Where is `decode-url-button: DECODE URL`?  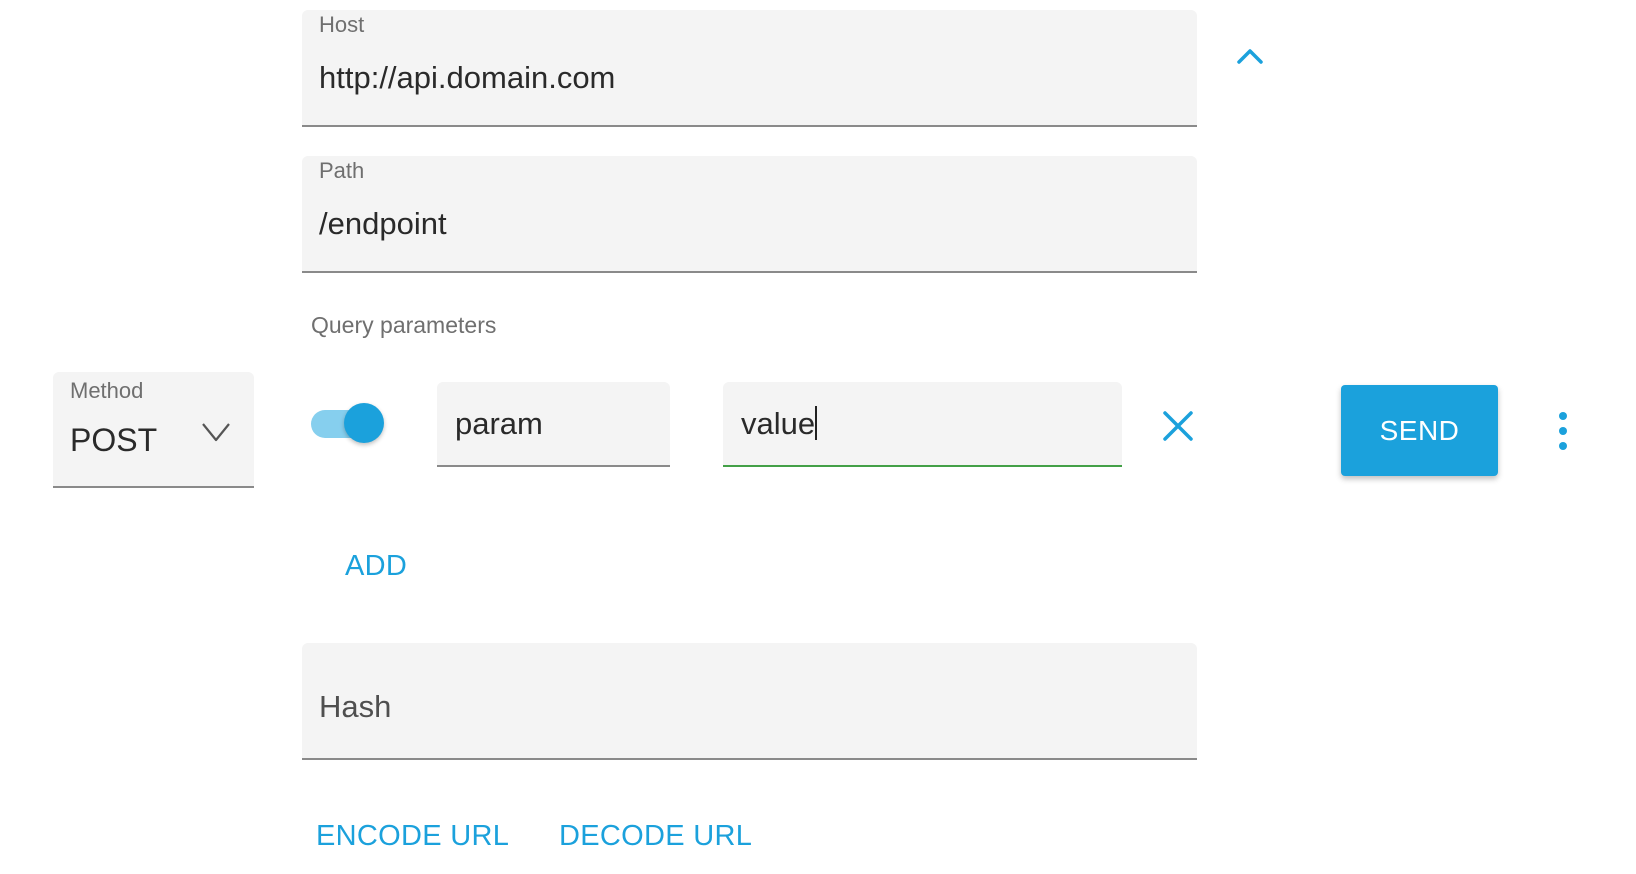 decode-url-button: DECODE URL is located at coordinates (655, 836).